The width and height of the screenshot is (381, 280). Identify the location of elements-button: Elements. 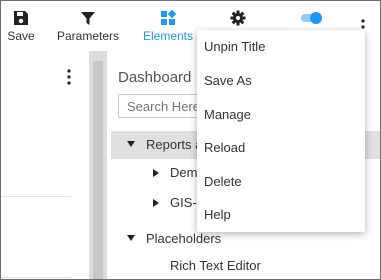
(168, 25).